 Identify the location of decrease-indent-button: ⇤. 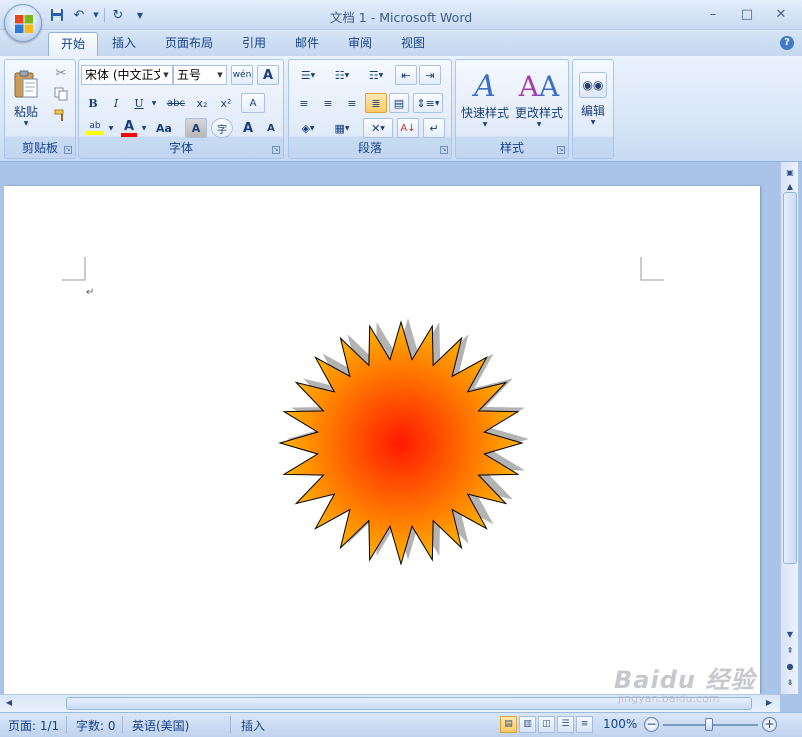
(406, 75).